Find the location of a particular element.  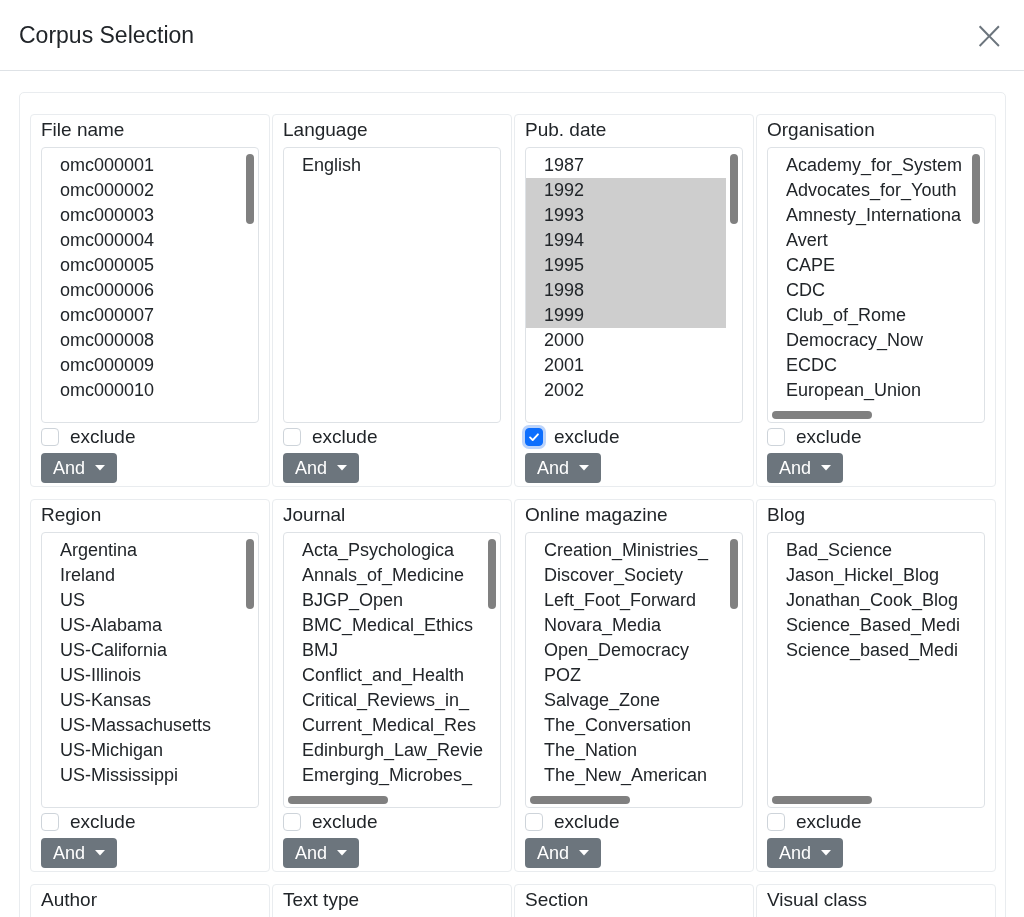

list-box: Creation_Ministries_ Discover_Society Left_Foot_Forward Novara_Media Open_Democracy POZ Salvage_Zone The_Conversation The_Nation The_New_American is located at coordinates (634, 670).